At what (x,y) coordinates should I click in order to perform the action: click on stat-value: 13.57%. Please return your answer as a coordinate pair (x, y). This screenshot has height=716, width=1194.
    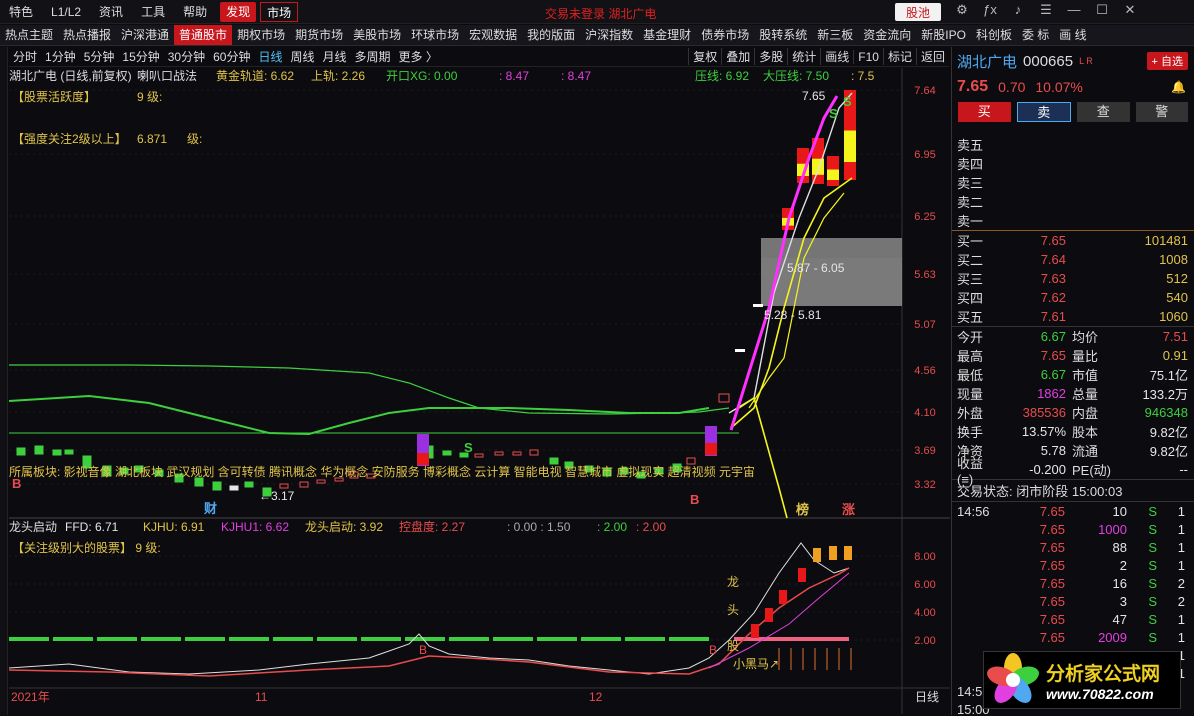
    Looking at the image, I should click on (1043, 431).